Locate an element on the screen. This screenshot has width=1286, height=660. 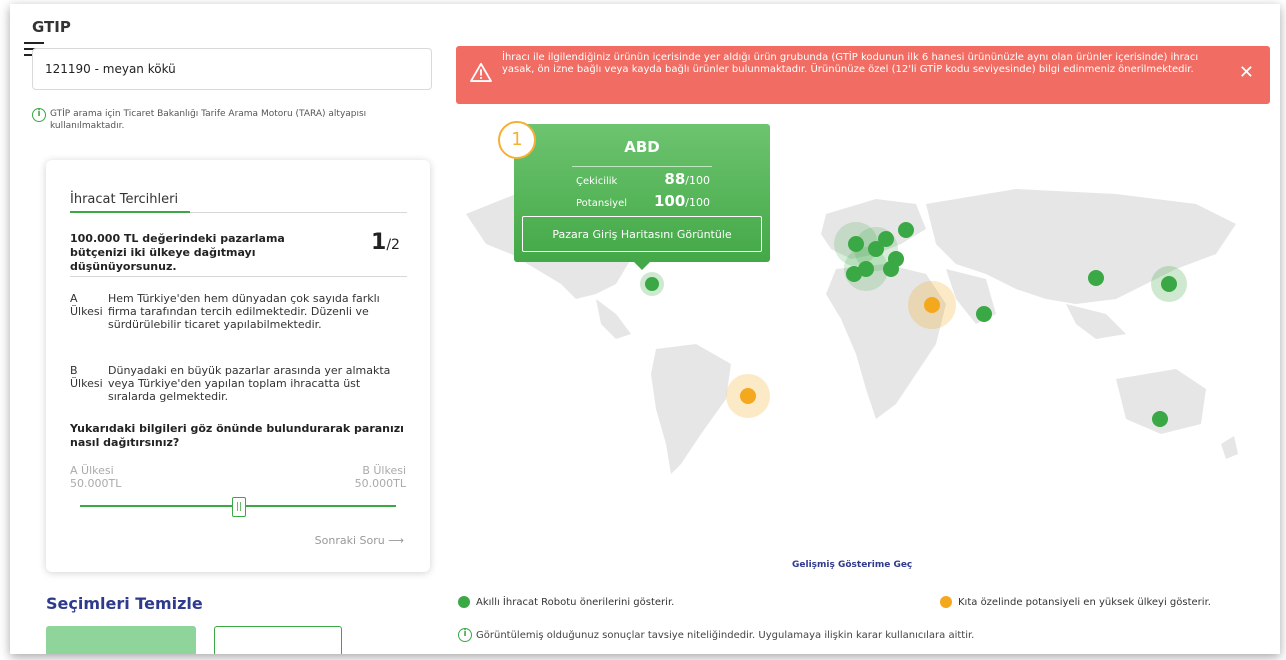
close-icon: ✕ is located at coordinates (1246, 73).